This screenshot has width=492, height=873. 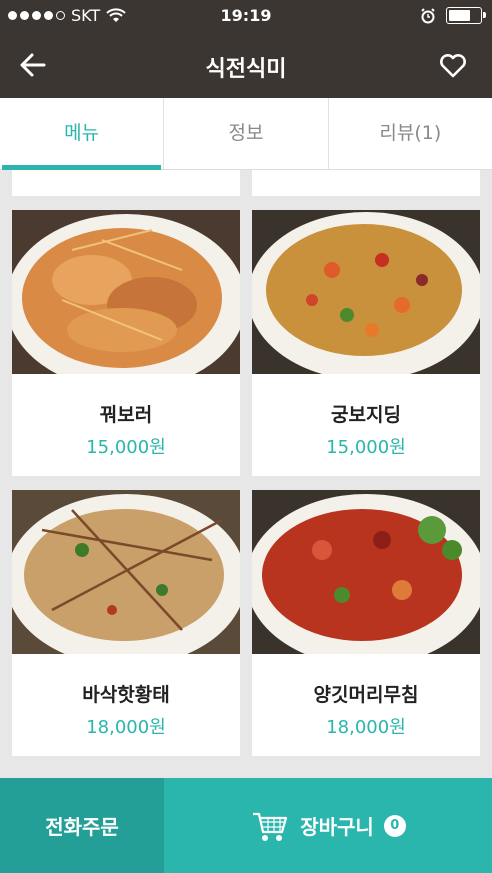 I want to click on menu-card: 바삭핫황태 18,000원, so click(x=126, y=623).